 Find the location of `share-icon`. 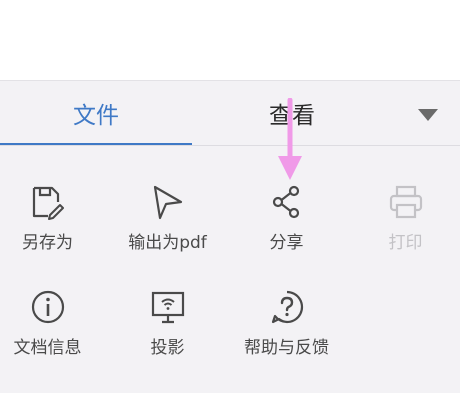

share-icon is located at coordinates (285, 202).